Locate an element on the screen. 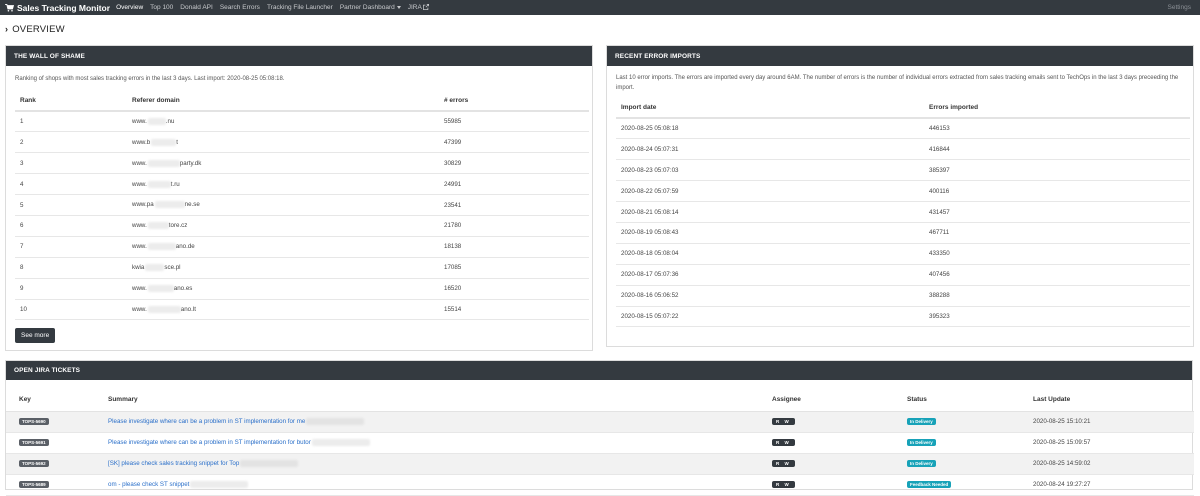 This screenshot has height=496, width=1200. table-row: 8 kwia sce.pl 17085 is located at coordinates (302, 268).